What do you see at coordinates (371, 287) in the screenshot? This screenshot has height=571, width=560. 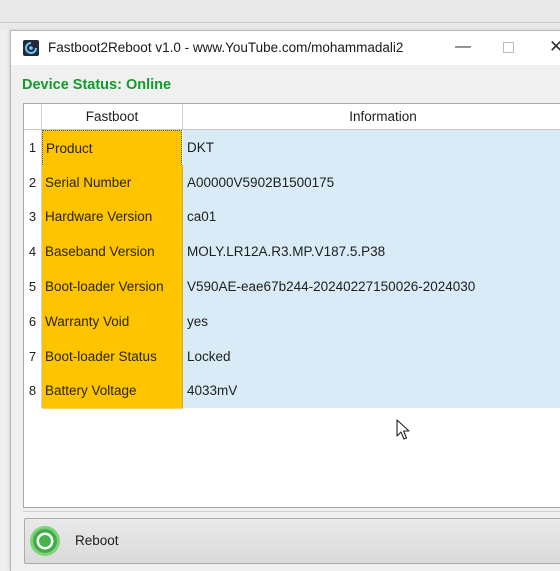 I see `value-cell: V590AE-eae67b244-20240227150026-2024030` at bounding box center [371, 287].